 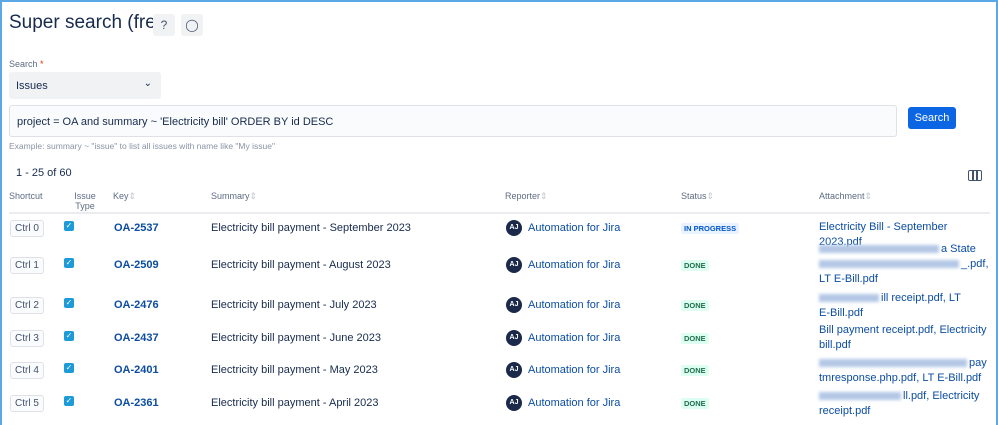 I want to click on search-label-text: Search, so click(x=23, y=64).